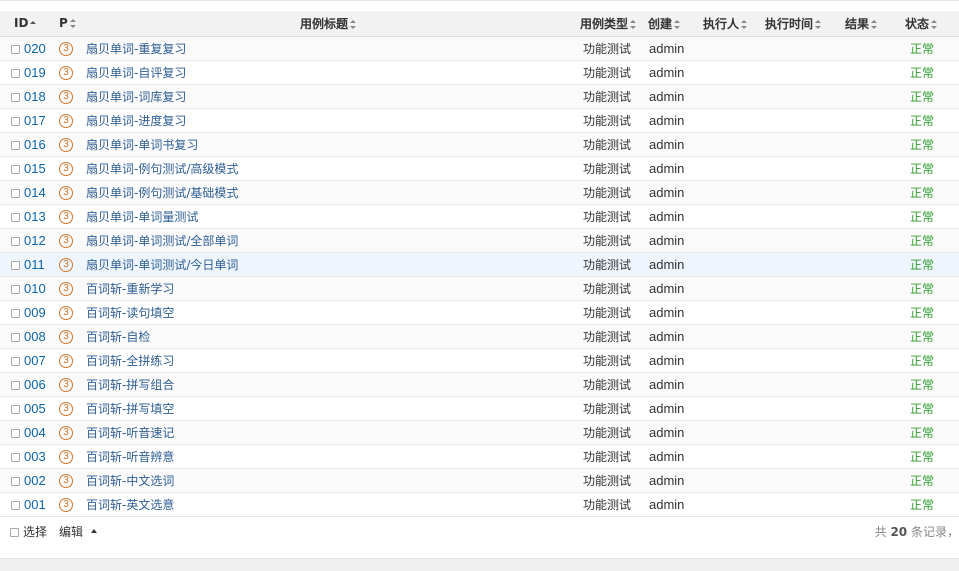 Image resolution: width=959 pixels, height=571 pixels. What do you see at coordinates (118, 337) in the screenshot?
I see `case-title-link: 百词斩-自检` at bounding box center [118, 337].